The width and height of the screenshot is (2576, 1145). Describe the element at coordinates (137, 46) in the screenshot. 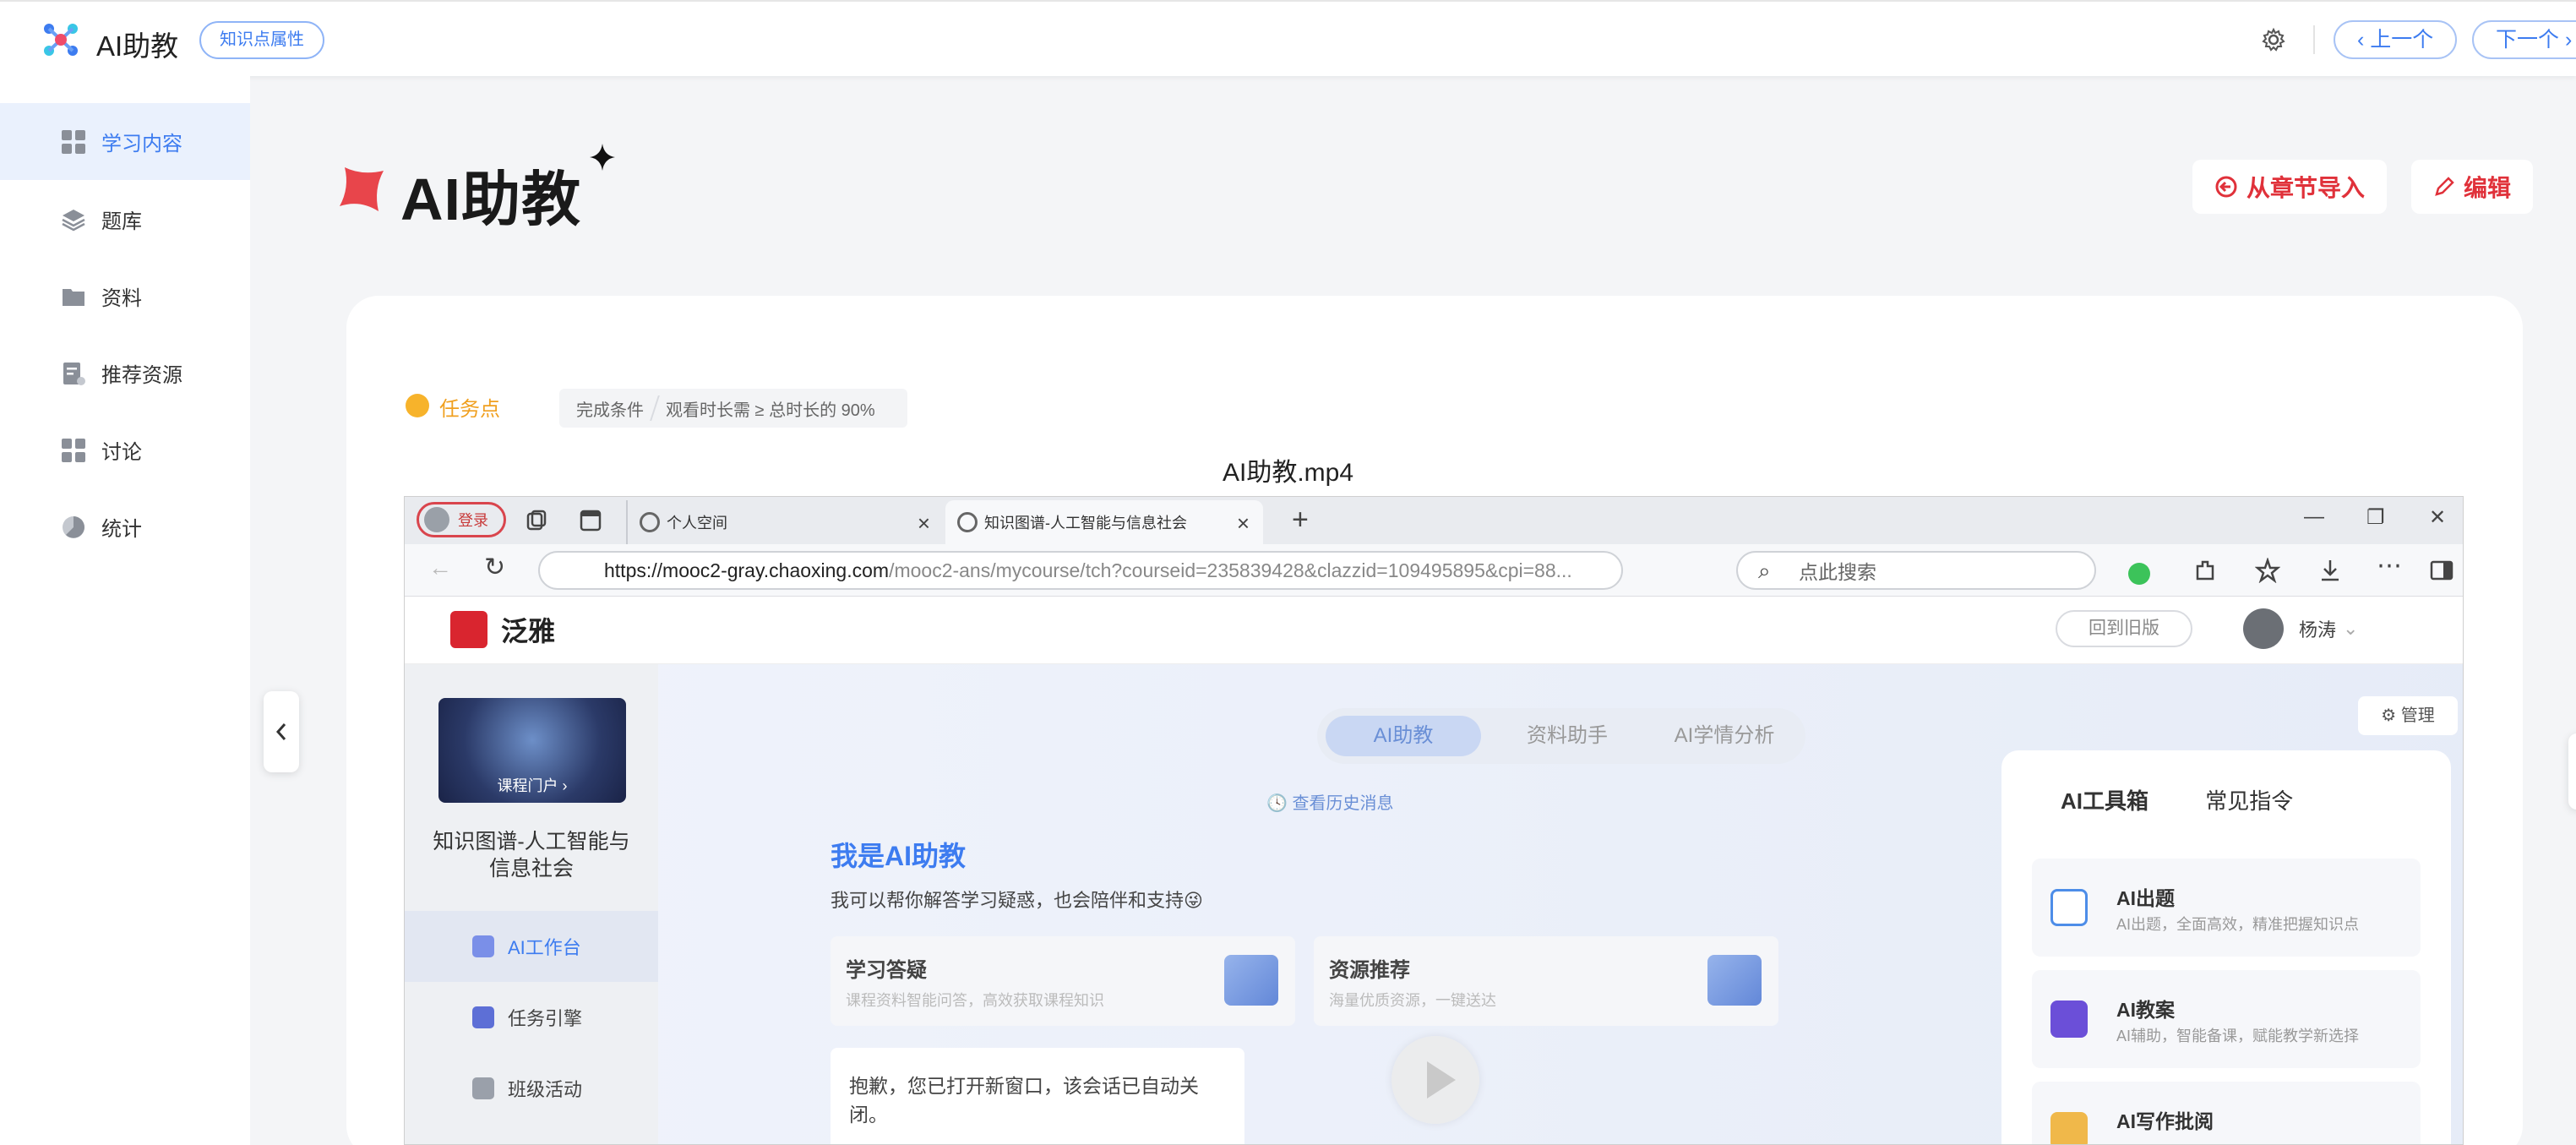

I see `app-title: AI助教` at that location.